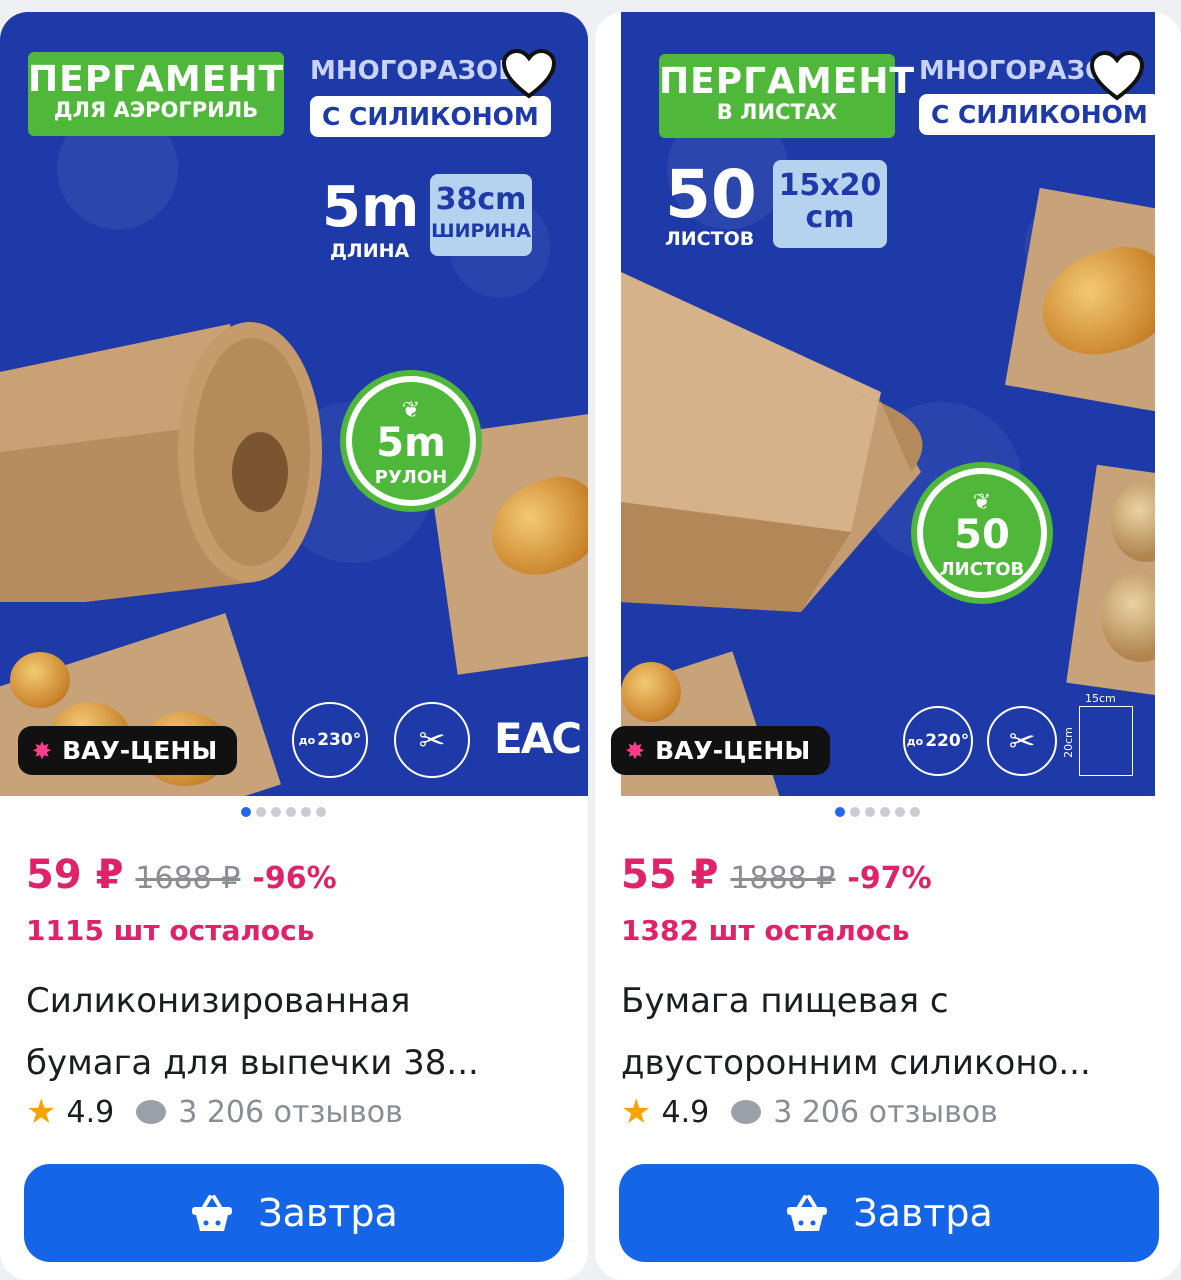  Describe the element at coordinates (777, 112) in the screenshot. I see `badge-subtitle: В ЛИСТАХ` at that location.